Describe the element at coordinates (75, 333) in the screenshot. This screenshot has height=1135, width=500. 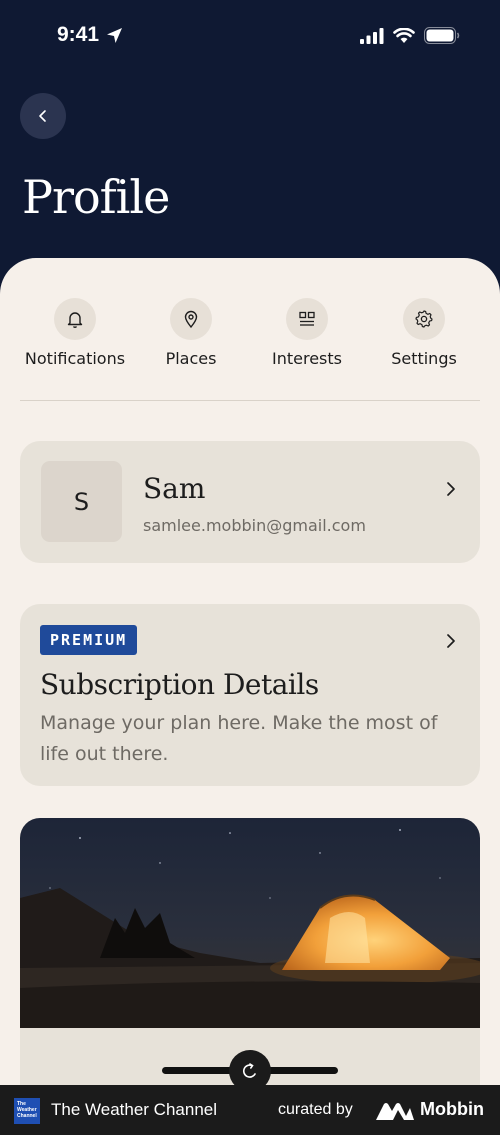
I see `quick-link-notifications: Notifications` at that location.